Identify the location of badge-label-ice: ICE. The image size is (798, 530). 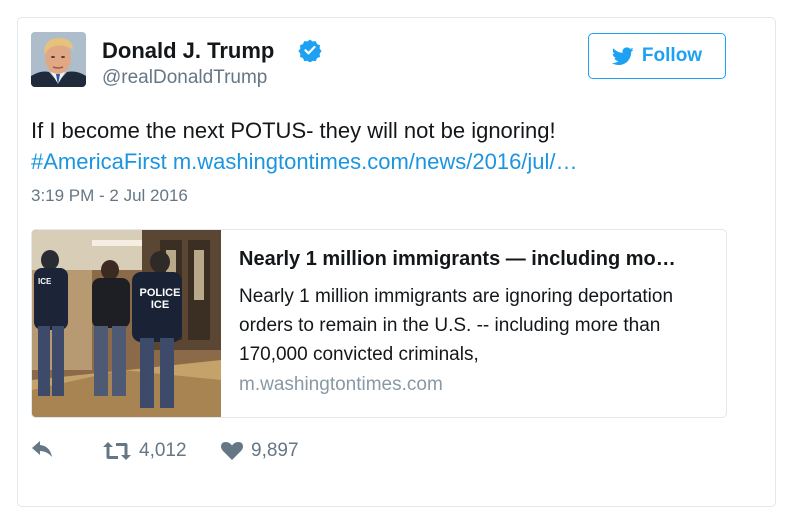
(45, 281).